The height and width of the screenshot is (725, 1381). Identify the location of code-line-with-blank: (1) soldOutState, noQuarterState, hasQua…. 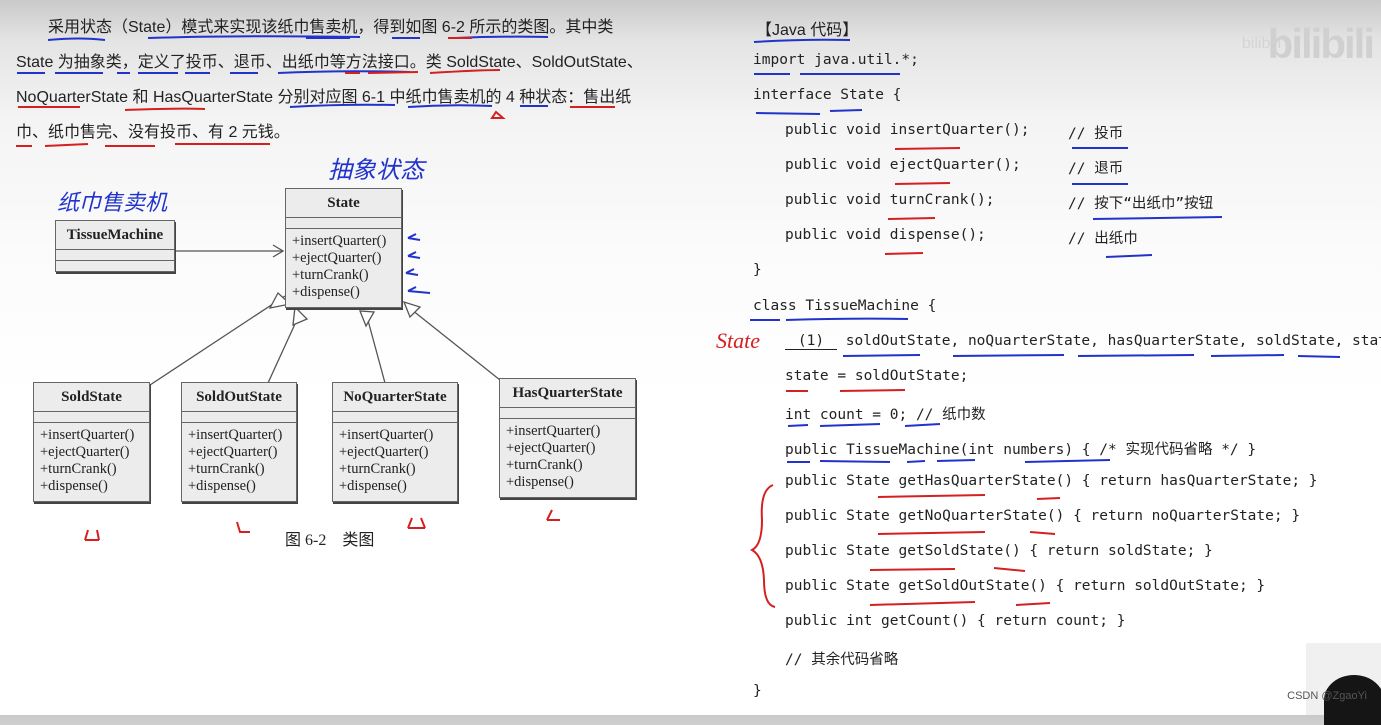
(1083, 341).